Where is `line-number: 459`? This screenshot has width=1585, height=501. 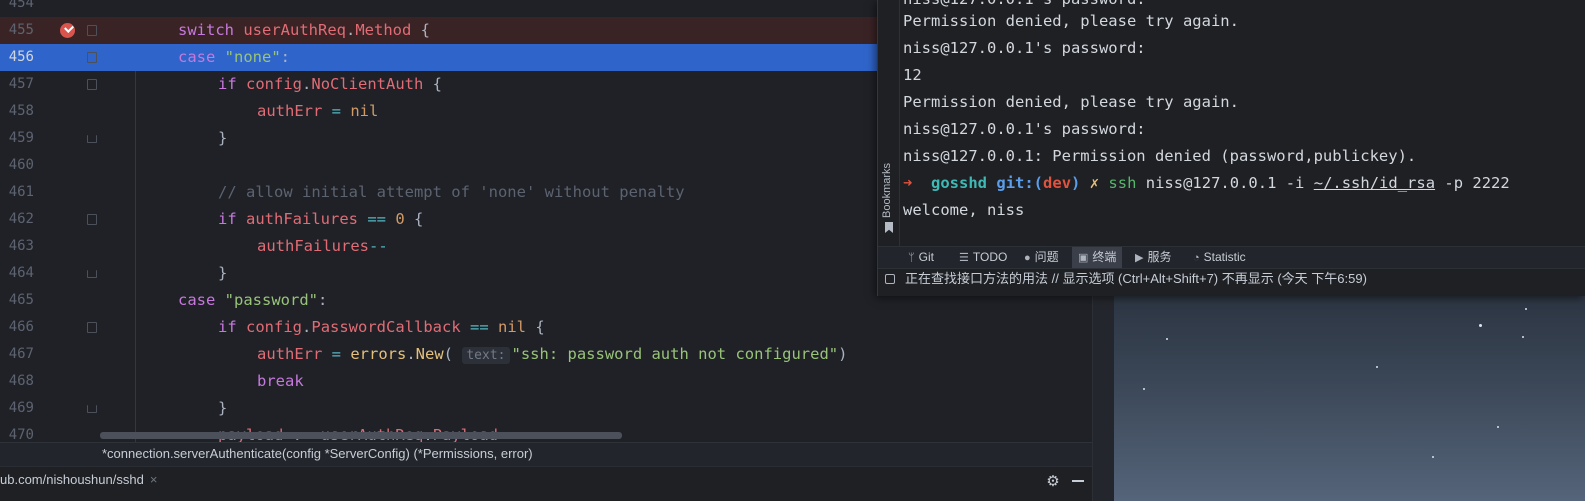
line-number: 459 is located at coordinates (21, 138).